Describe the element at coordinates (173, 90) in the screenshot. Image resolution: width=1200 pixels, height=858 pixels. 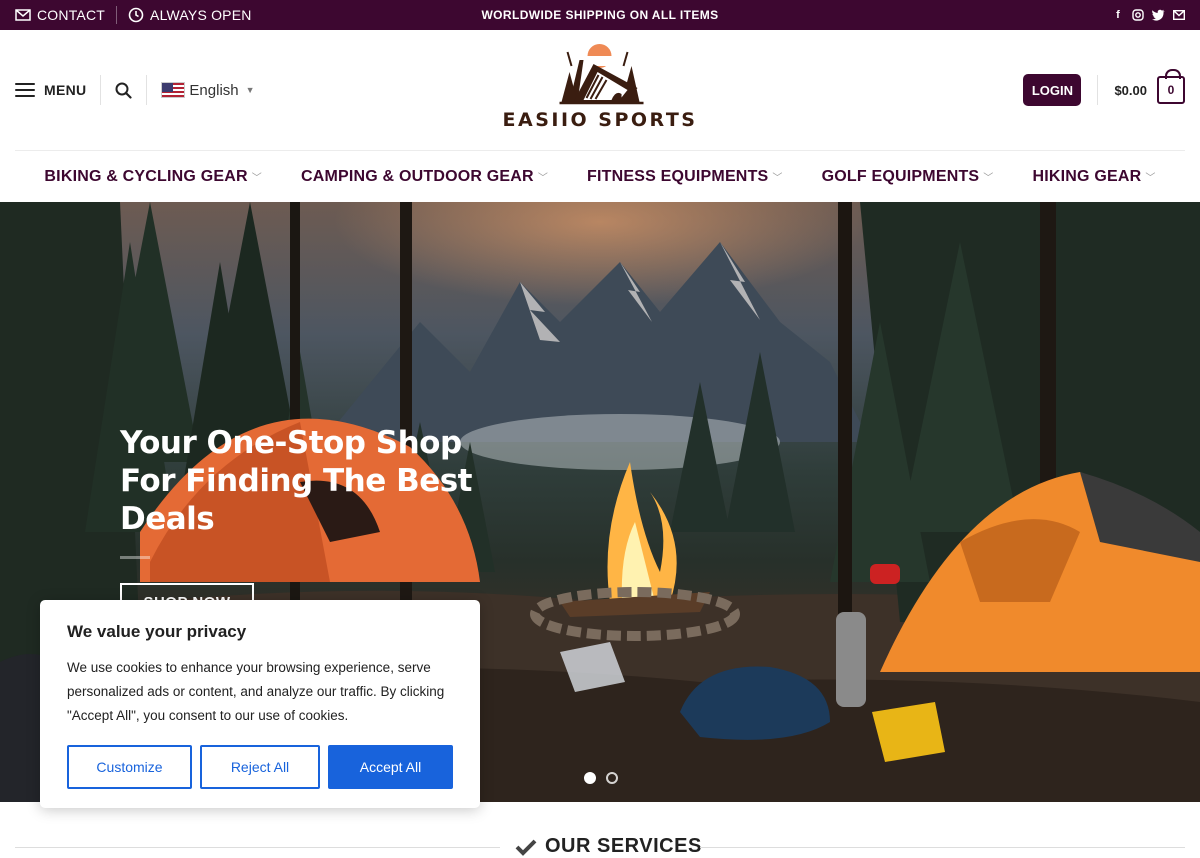
I see `us-flag-icon` at that location.